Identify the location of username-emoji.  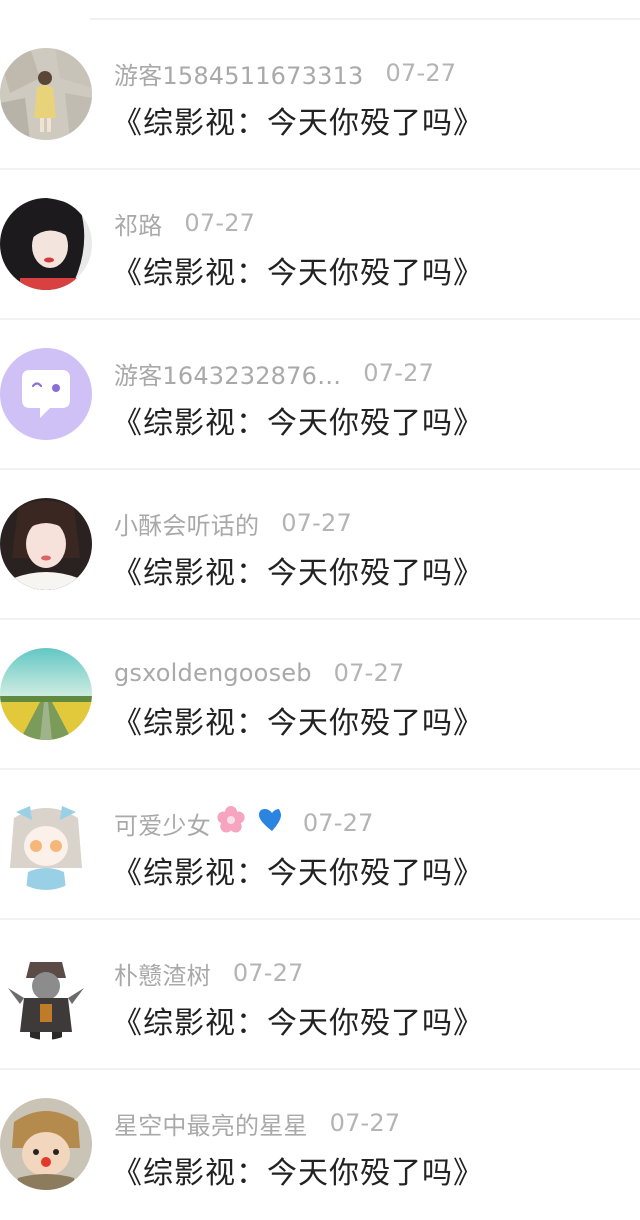
(248, 823).